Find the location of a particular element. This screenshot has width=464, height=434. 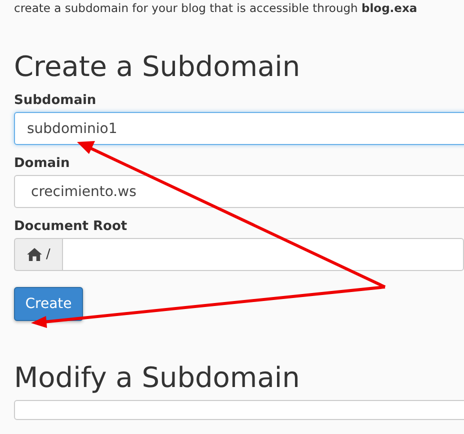

intro-text: create a subdomain for your blog that is accessible through blog.exa is located at coordinates (216, 7).